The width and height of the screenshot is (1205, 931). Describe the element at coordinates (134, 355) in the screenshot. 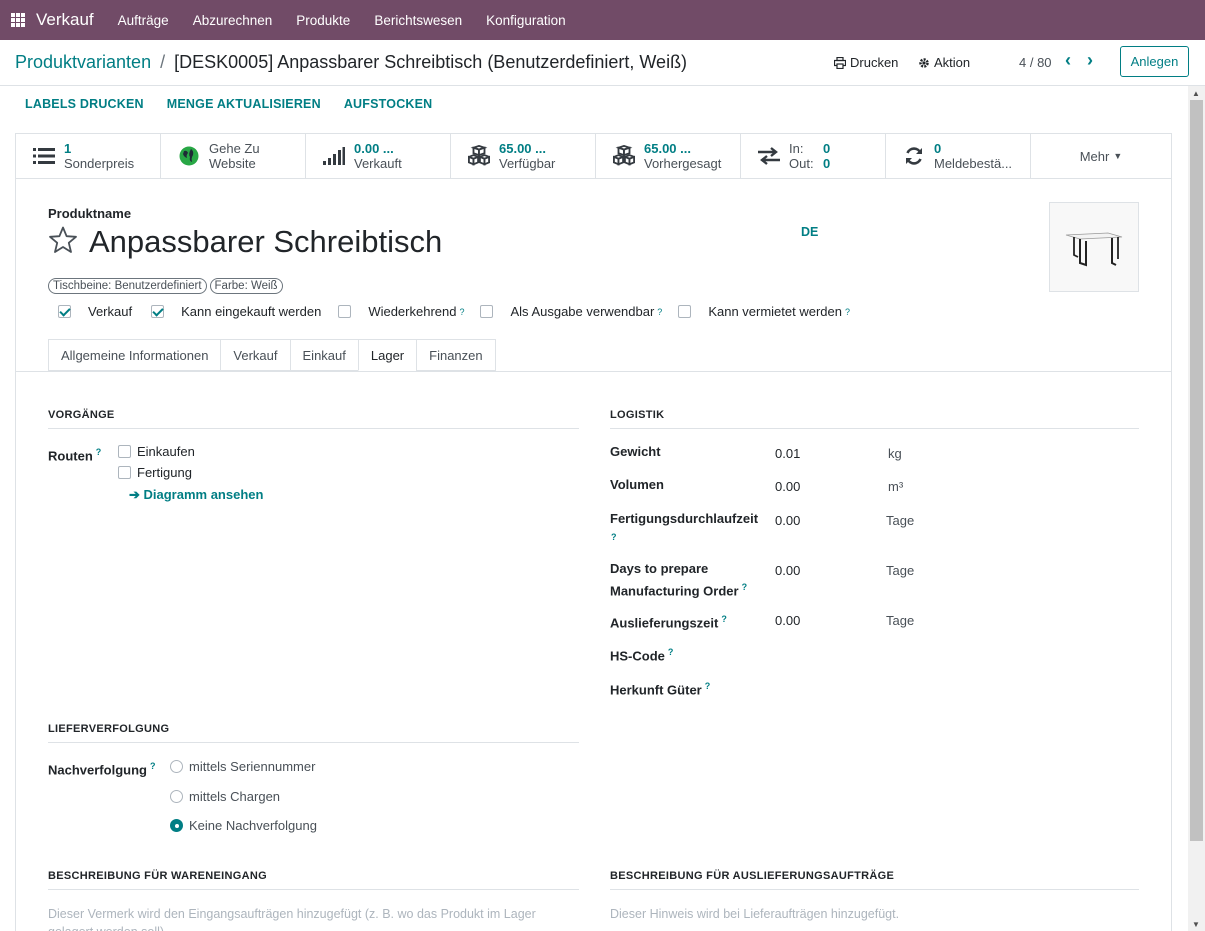

I see `tab-general-information: Allgemeine Informationen` at that location.